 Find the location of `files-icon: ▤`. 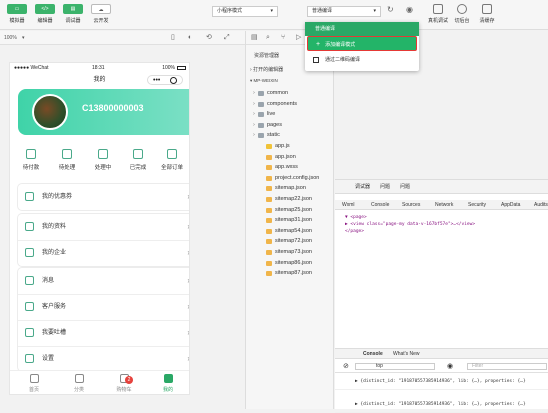

files-icon: ▤ is located at coordinates (254, 38).